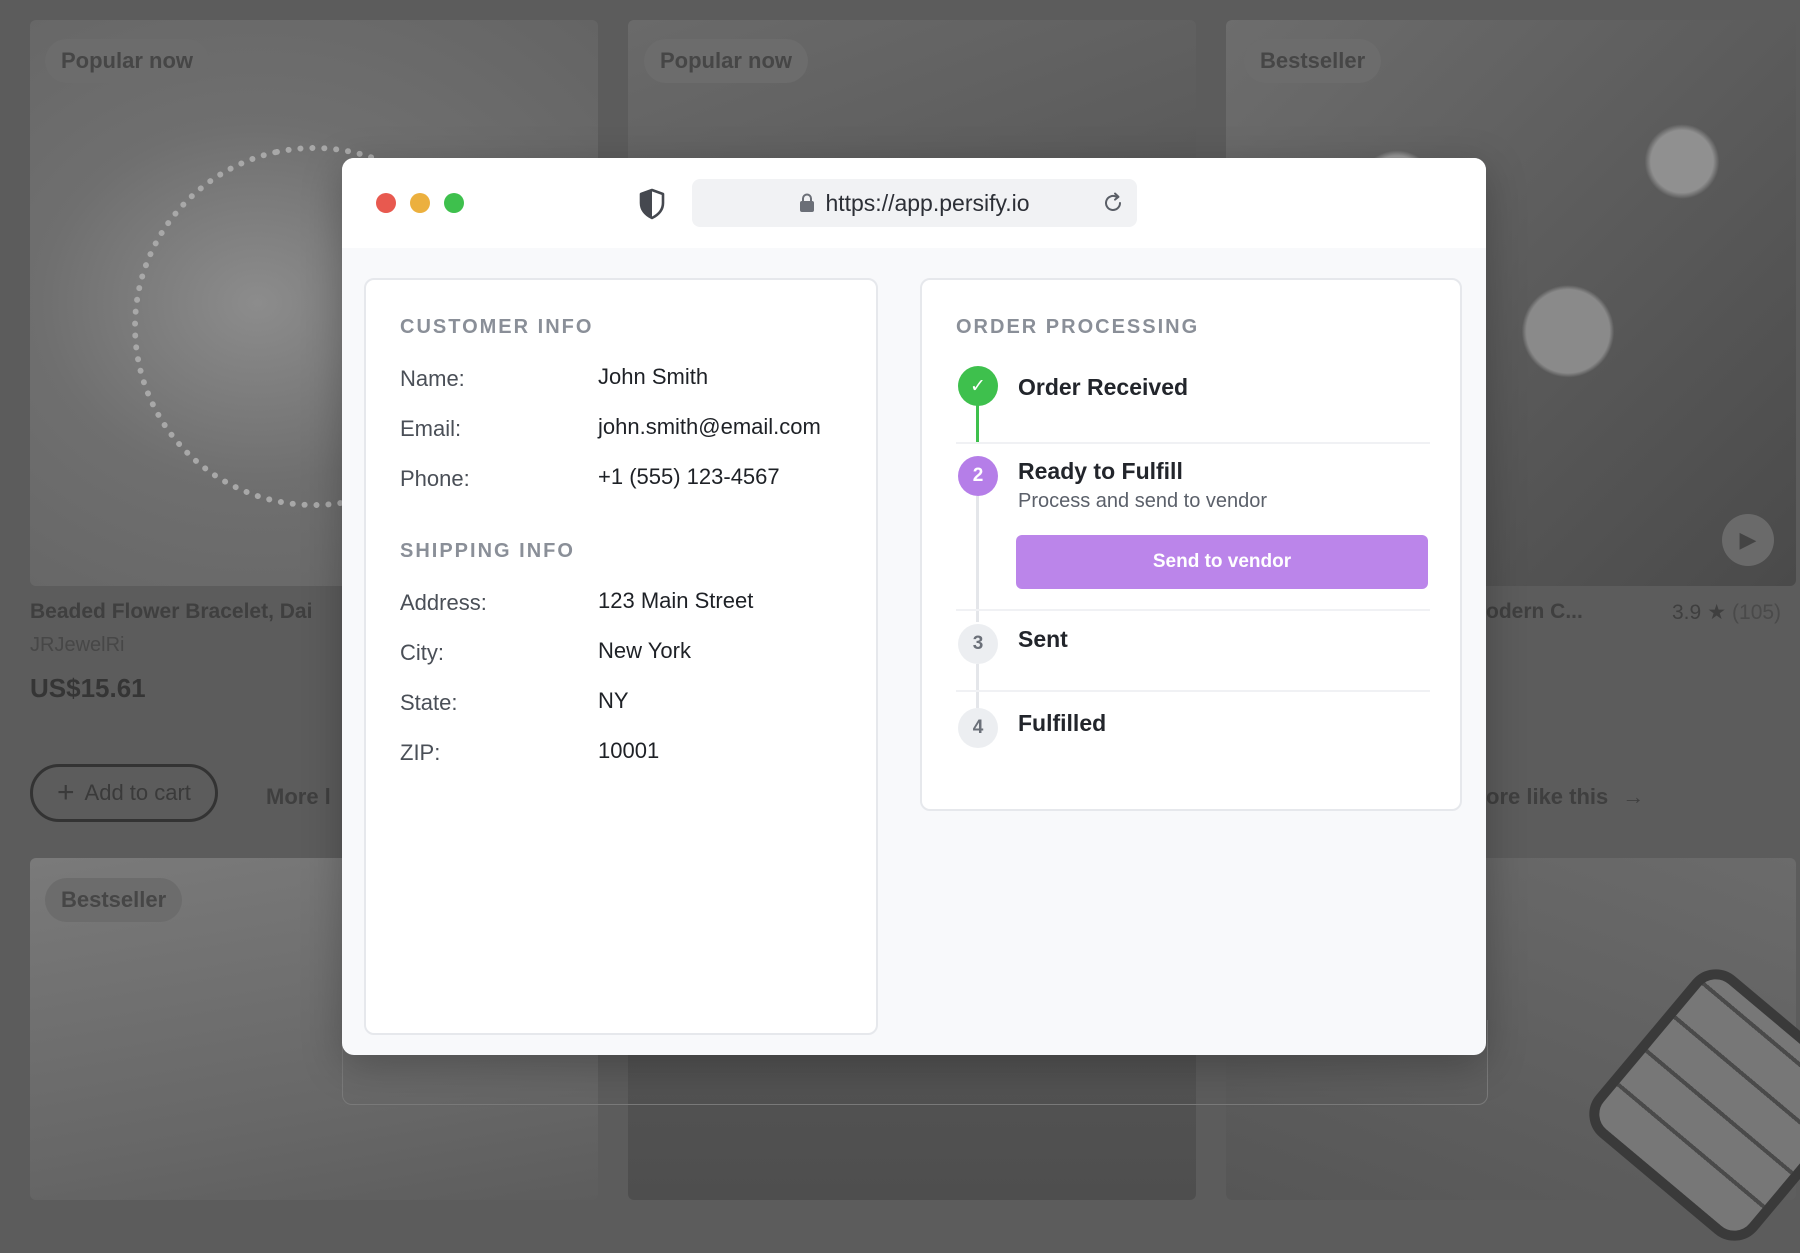  Describe the element at coordinates (676, 600) in the screenshot. I see `address-value: 123 Main Street` at that location.